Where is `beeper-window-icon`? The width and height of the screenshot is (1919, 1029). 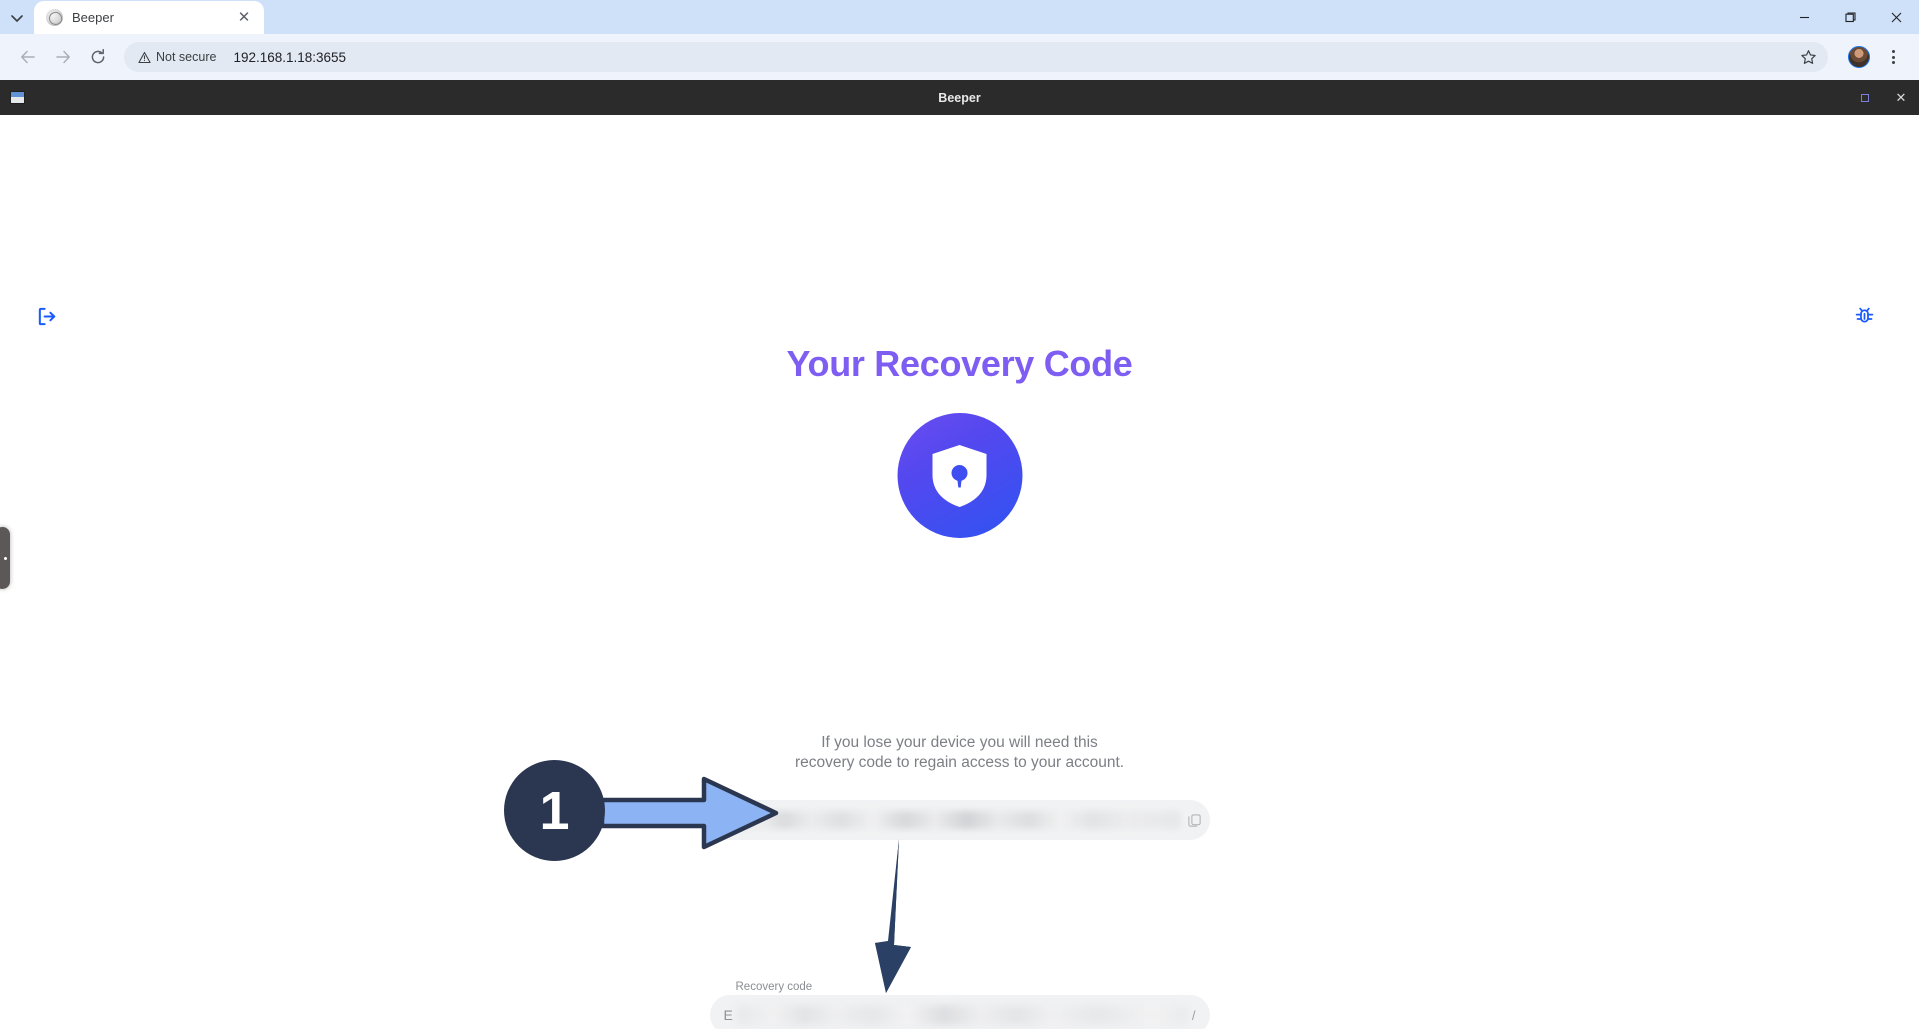
beeper-window-icon is located at coordinates (17, 97).